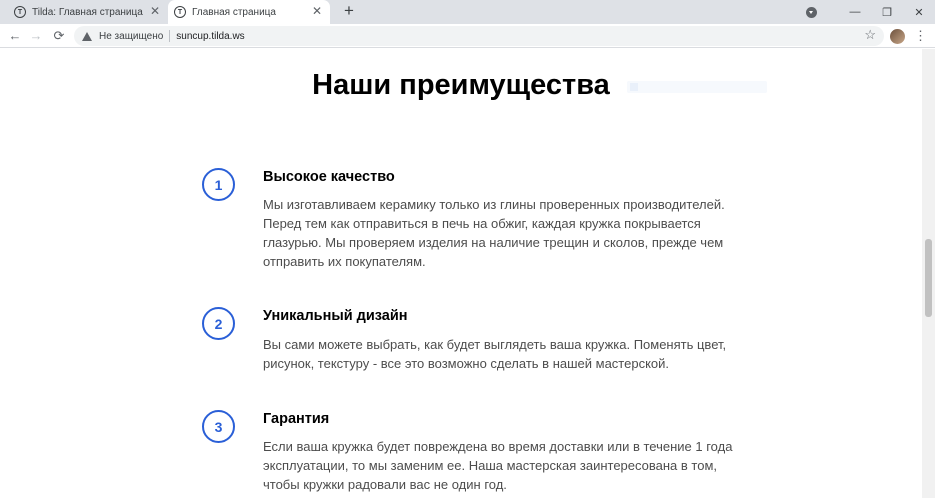 This screenshot has width=935, height=498. I want to click on window-controls: — ❐ ✕, so click(870, 12).